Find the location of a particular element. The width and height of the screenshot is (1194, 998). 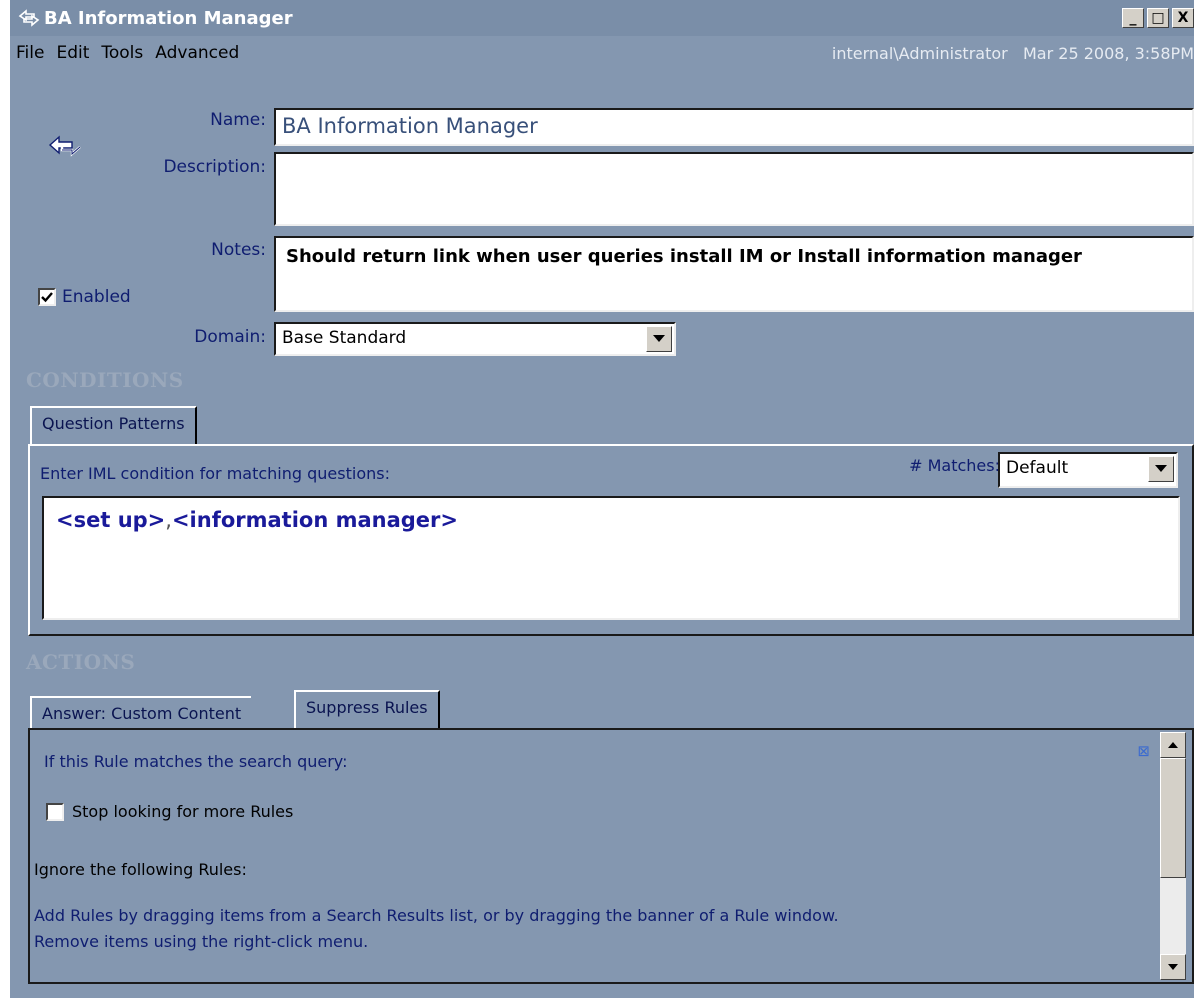

menu-advanced: Advanced is located at coordinates (197, 53).